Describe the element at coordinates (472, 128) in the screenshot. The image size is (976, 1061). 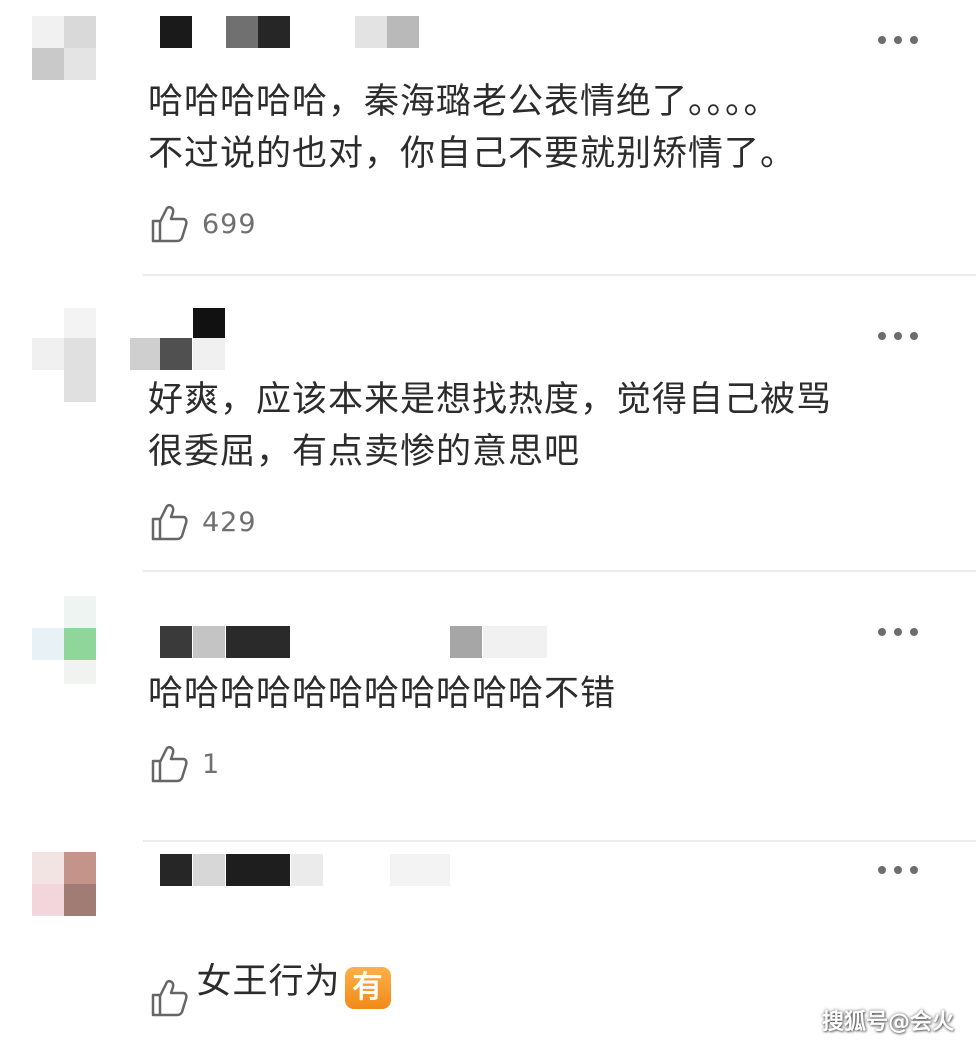
I see `comment-text: 哈哈哈哈哈，秦海璐老公表情绝了。。。。 不过说的也对，你自己不要就别矫情了。` at that location.